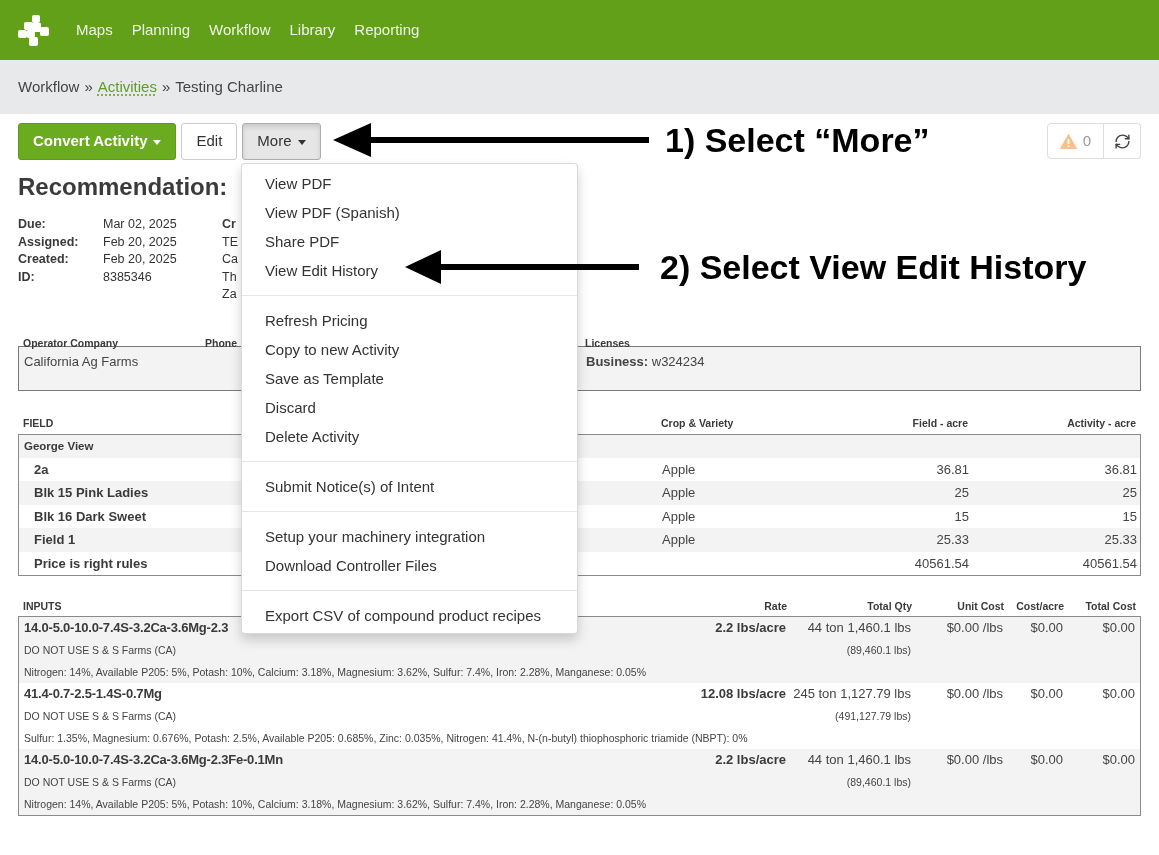 The width and height of the screenshot is (1159, 855). I want to click on warning-icon, so click(1068, 141).